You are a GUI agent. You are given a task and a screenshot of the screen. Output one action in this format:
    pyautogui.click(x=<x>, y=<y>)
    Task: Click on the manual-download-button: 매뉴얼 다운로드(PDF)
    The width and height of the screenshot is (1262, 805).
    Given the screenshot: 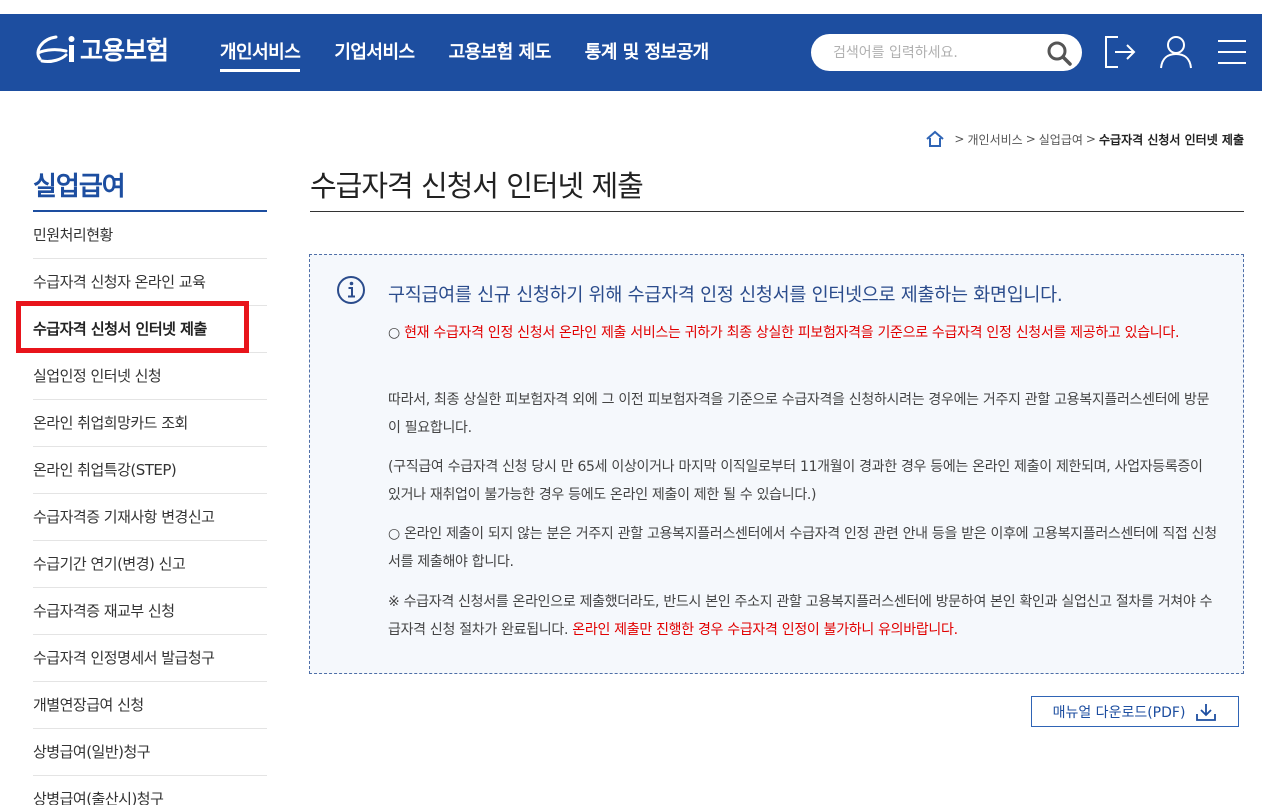 What is the action you would take?
    pyautogui.click(x=1135, y=711)
    